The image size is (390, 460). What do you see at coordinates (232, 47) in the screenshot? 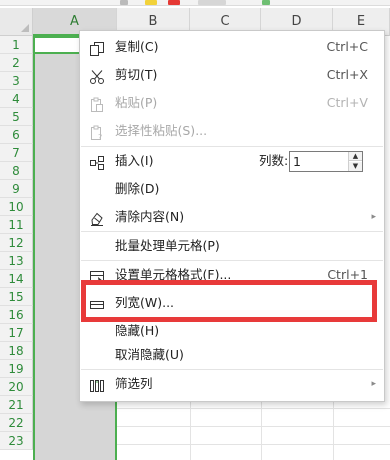
I see `menu-item-copy: 复制(C) Ctrl+C` at bounding box center [232, 47].